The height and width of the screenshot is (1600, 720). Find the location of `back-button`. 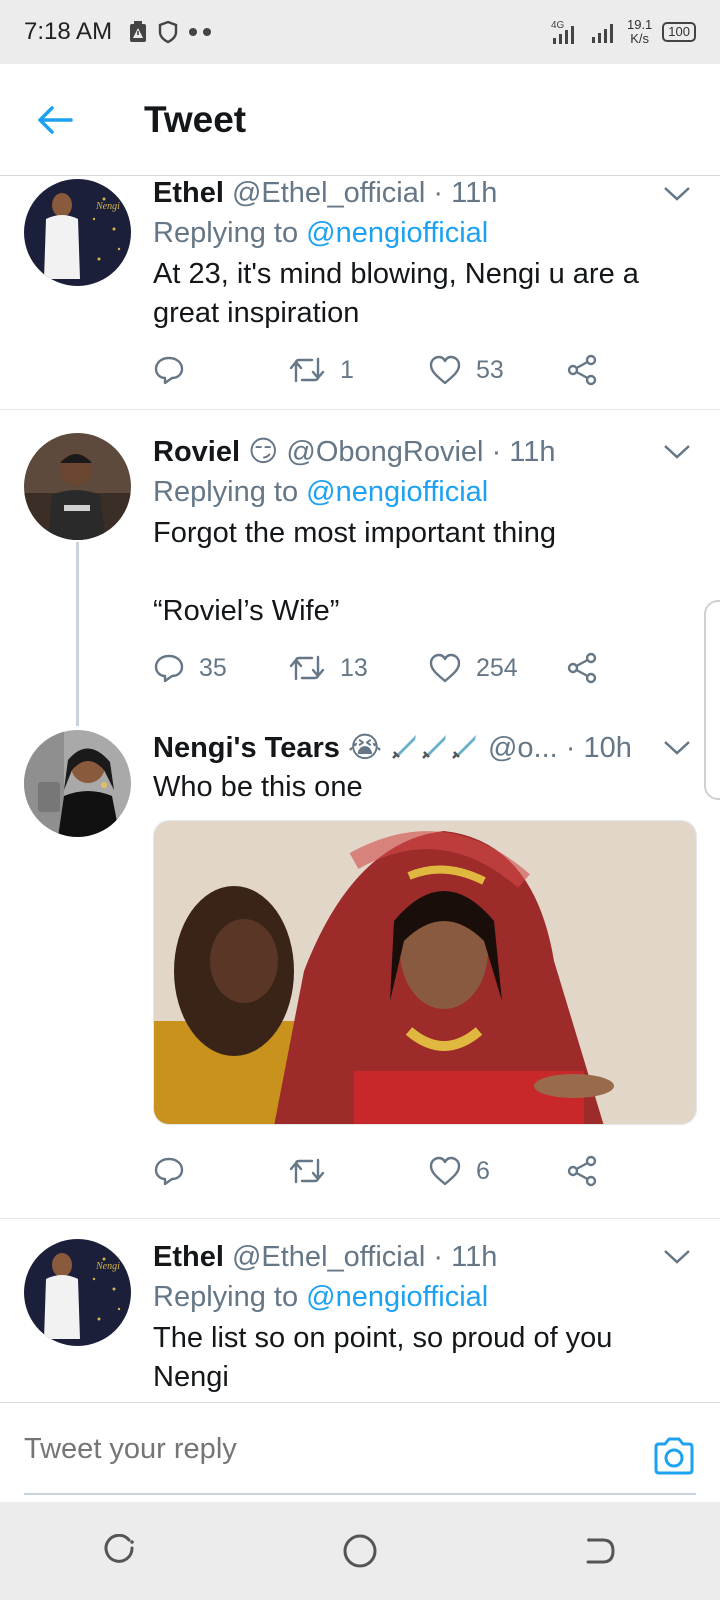

back-button is located at coordinates (55, 120).